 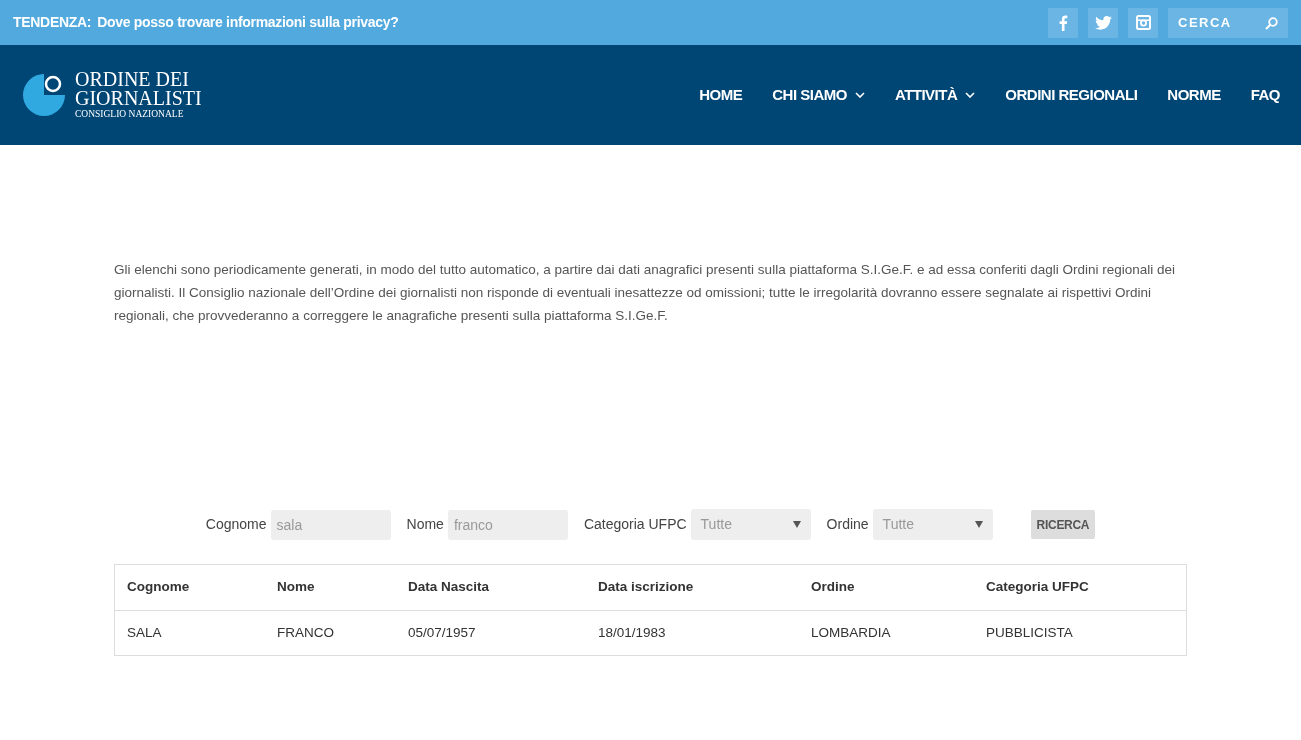 I want to click on field-label: Categoria UFPC, so click(x=635, y=524).